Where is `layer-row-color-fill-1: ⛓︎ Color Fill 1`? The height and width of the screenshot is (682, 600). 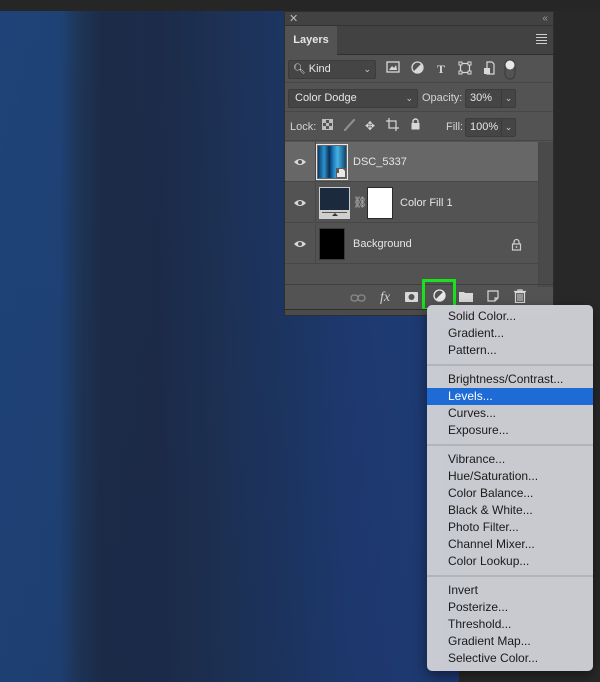 layer-row-color-fill-1: ⛓︎ Color Fill 1 is located at coordinates (411, 203).